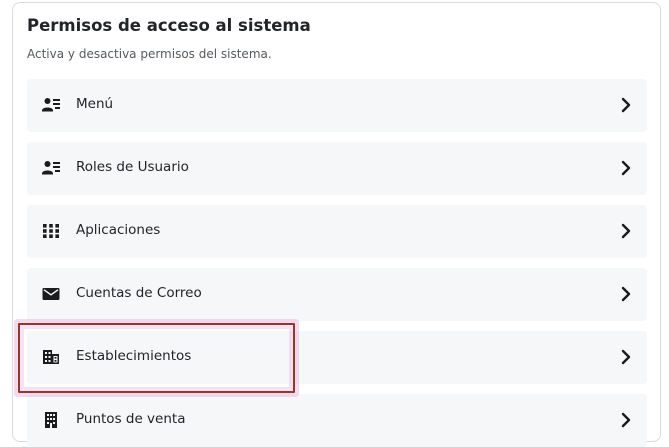 The image size is (669, 447). I want to click on permission-item-label: Puntos de venta, so click(131, 419).